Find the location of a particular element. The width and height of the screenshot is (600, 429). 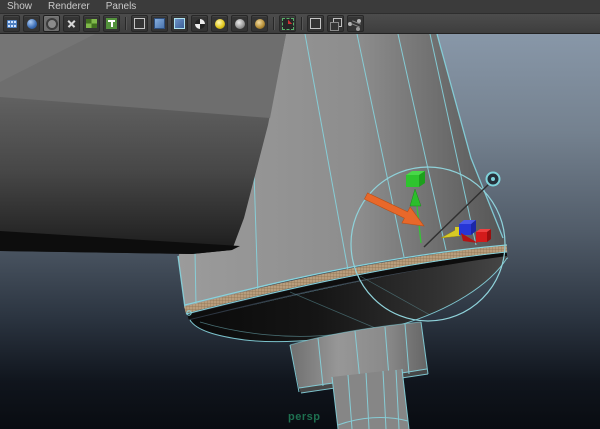

filmstrip-icon is located at coordinates (11, 23).